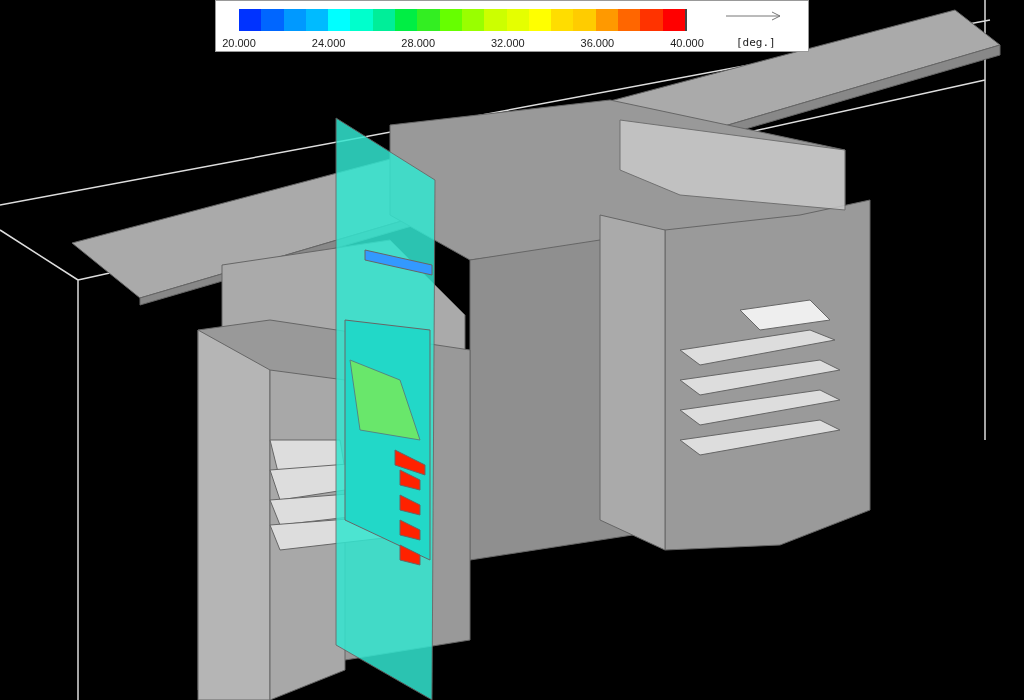  What do you see at coordinates (507, 44) in the screenshot?
I see `scale-label: 32.000` at bounding box center [507, 44].